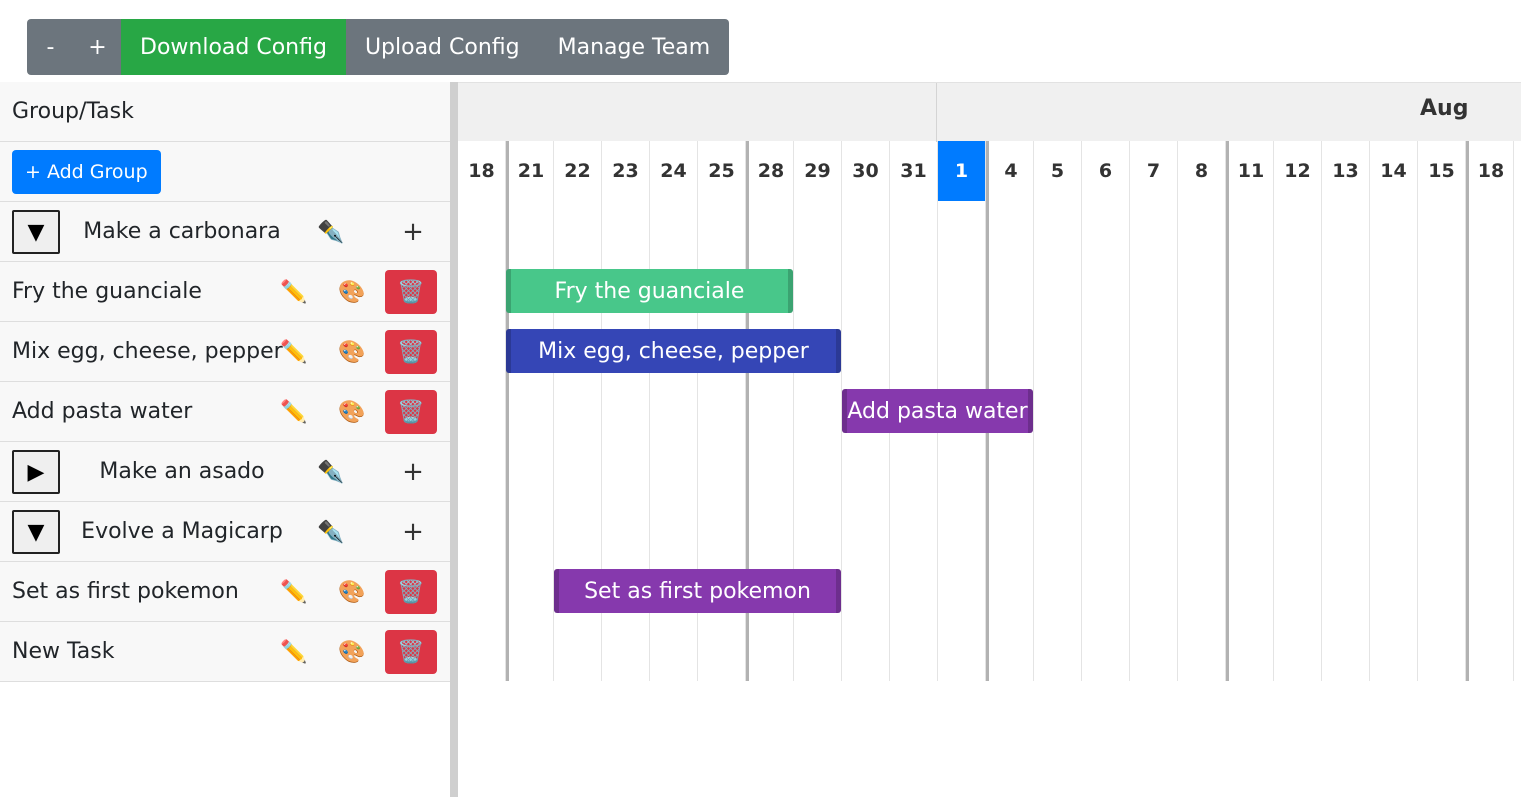  I want to click on day-column: 14, so click(1394, 411).